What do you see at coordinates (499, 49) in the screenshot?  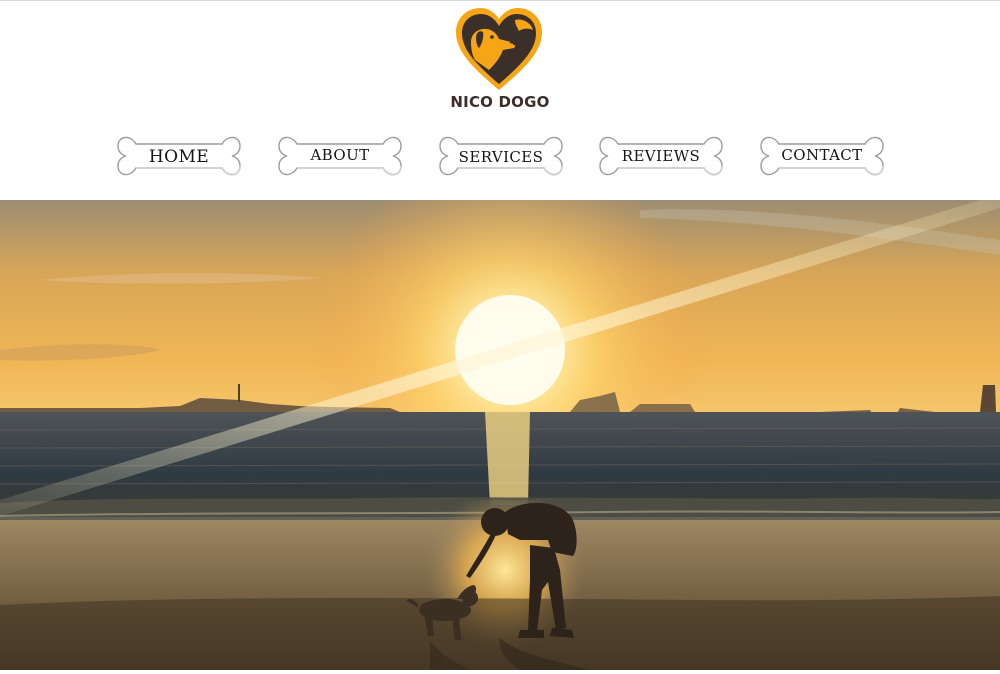 I see `dog-heart-icon` at bounding box center [499, 49].